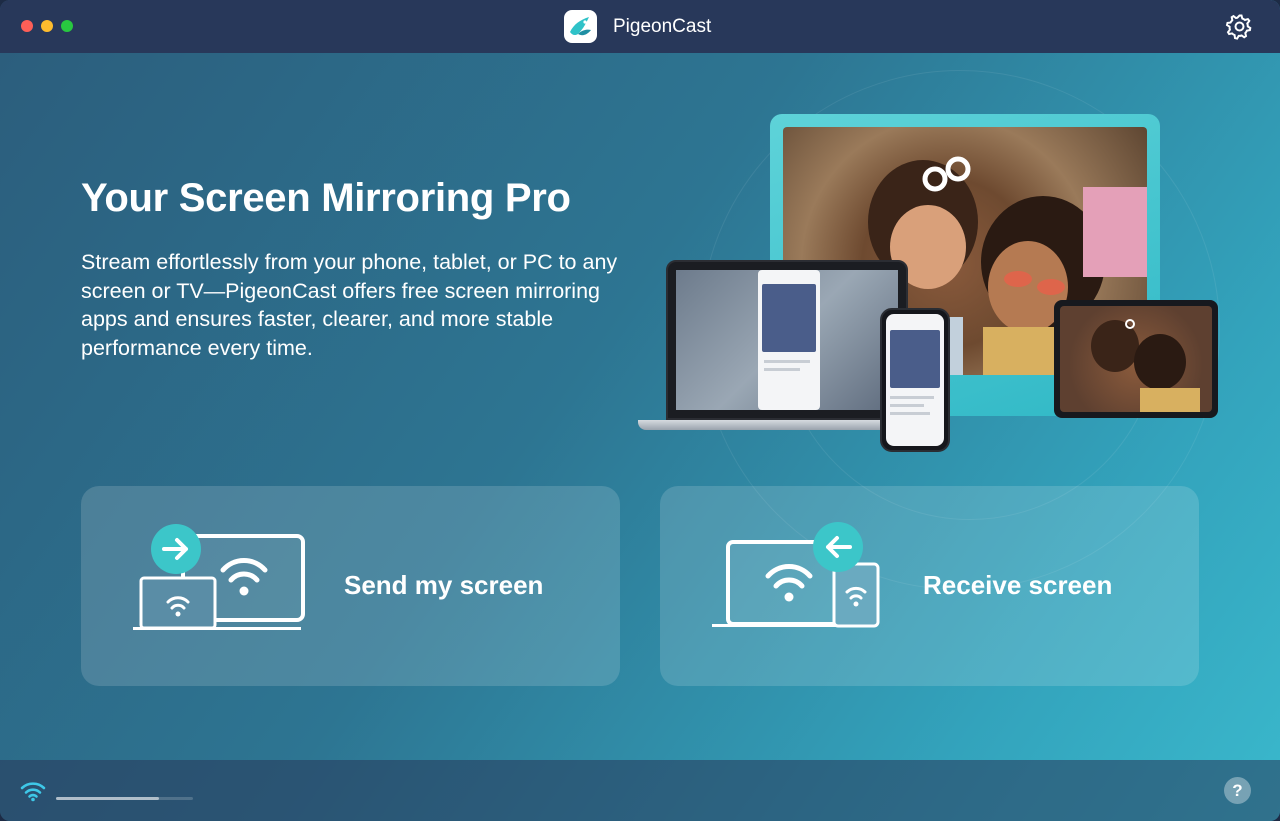 The width and height of the screenshot is (1280, 821). What do you see at coordinates (326, 198) in the screenshot?
I see `page-title: Your Screen Mirroring Pro` at bounding box center [326, 198].